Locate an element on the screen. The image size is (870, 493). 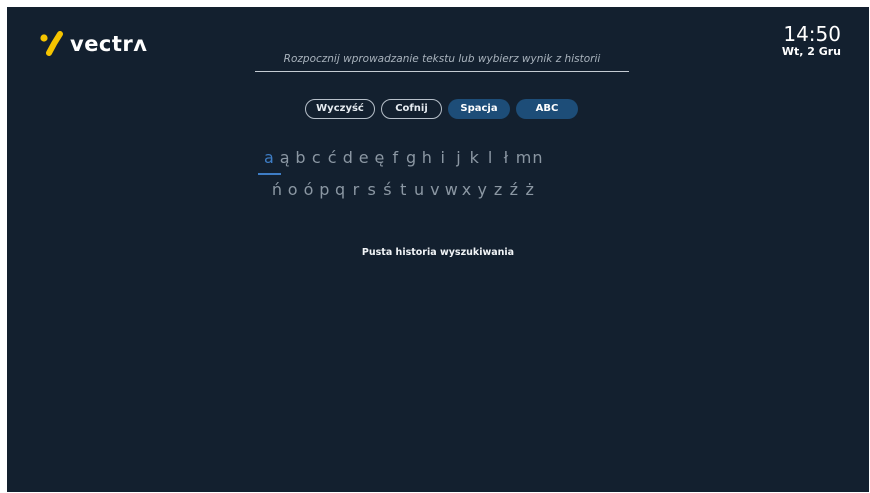
keyboard-key: s is located at coordinates (372, 190).